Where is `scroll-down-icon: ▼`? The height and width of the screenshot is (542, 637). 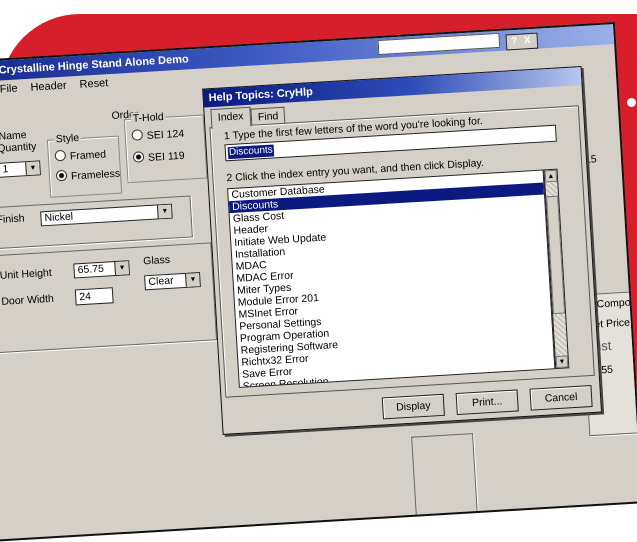
scroll-down-icon: ▼ is located at coordinates (562, 362).